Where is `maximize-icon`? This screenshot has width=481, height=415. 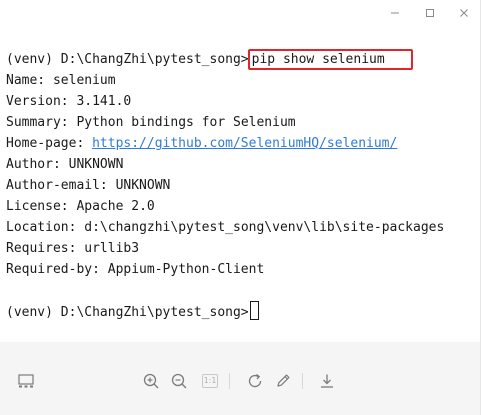 maximize-icon is located at coordinates (430, 13).